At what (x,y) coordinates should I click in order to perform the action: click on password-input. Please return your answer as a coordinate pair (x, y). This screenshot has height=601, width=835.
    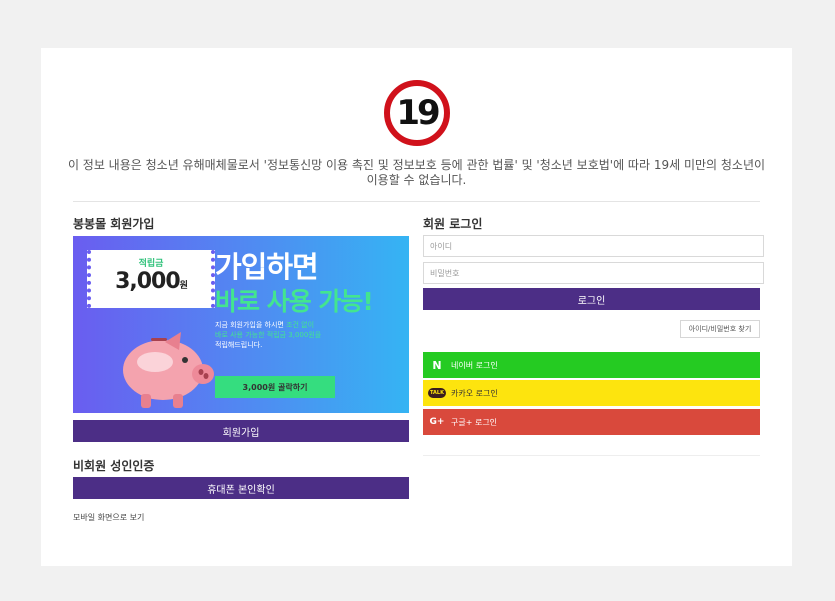
    Looking at the image, I should click on (593, 273).